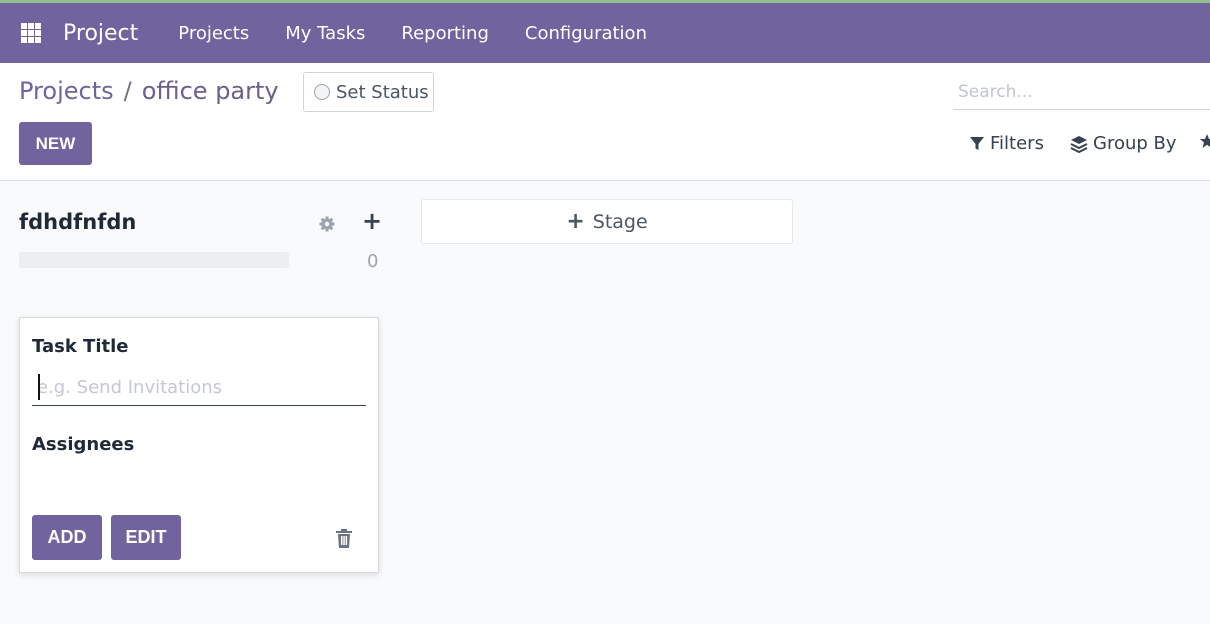 The image size is (1210, 624). I want to click on quick-create-card: Task Title Assignees ADD EDIT, so click(199, 445).